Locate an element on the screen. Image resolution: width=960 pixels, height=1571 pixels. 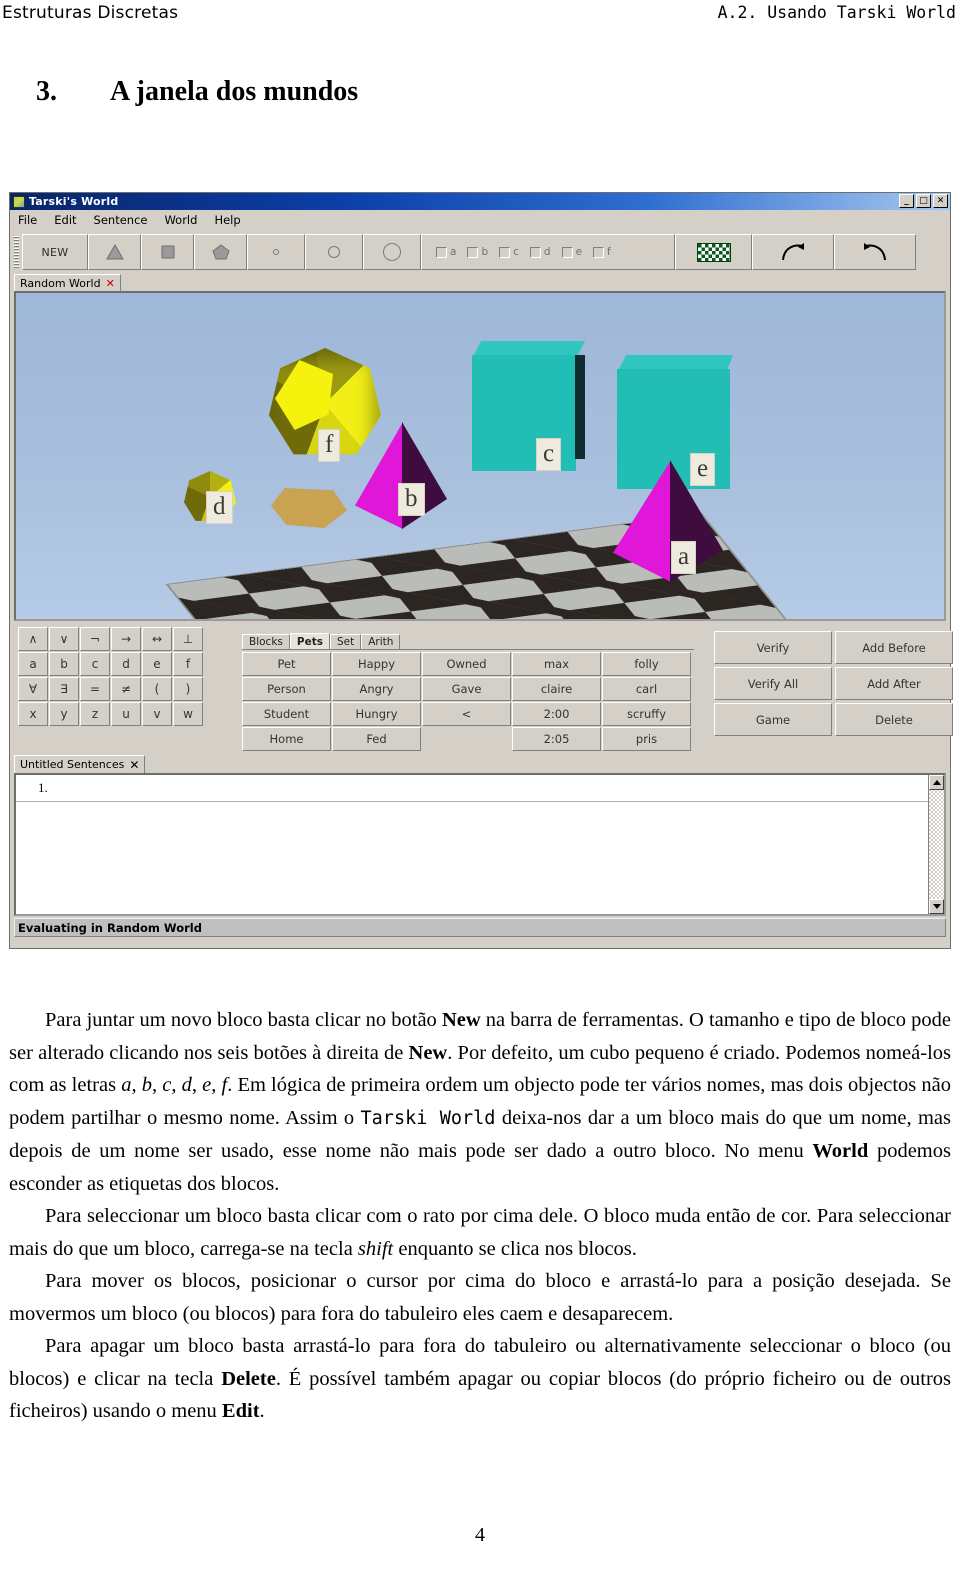
name-checkbox-b: b is located at coordinates (477, 252).